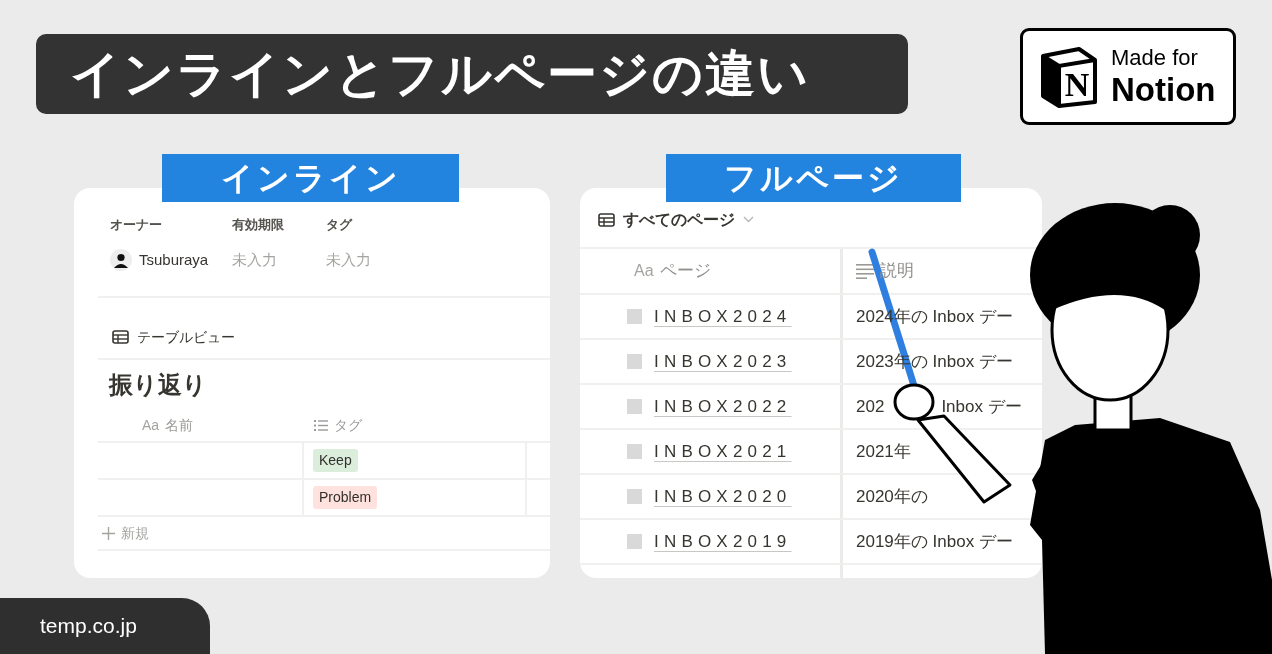 This screenshot has height=654, width=1272. What do you see at coordinates (339, 224) in the screenshot?
I see `property-label: タグ` at bounding box center [339, 224].